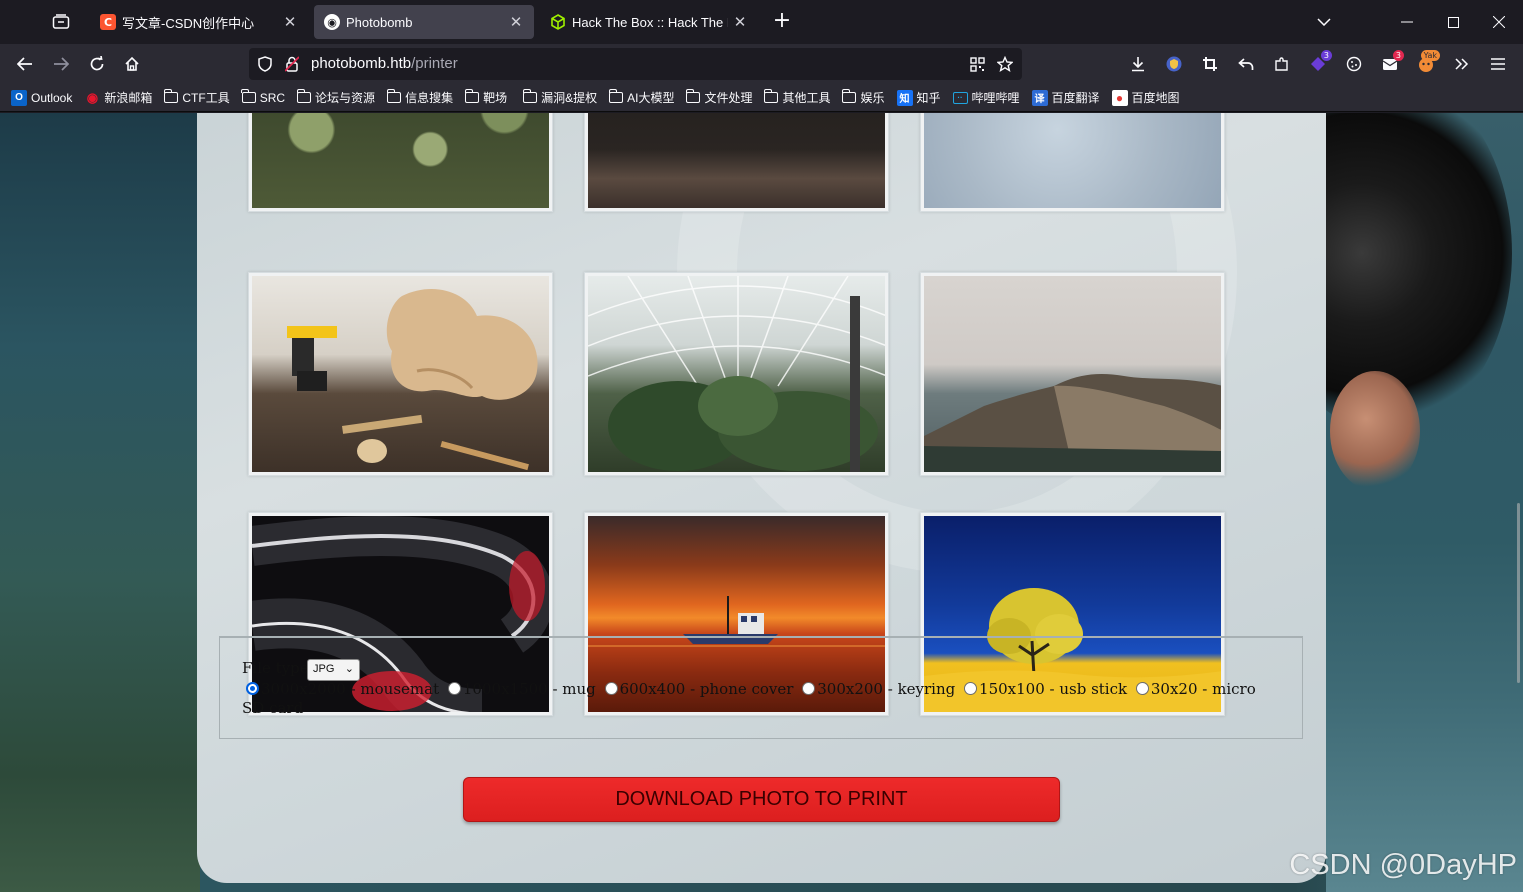 The image size is (1523, 892). I want to click on bookmark-label: 文件处理, so click(728, 98).